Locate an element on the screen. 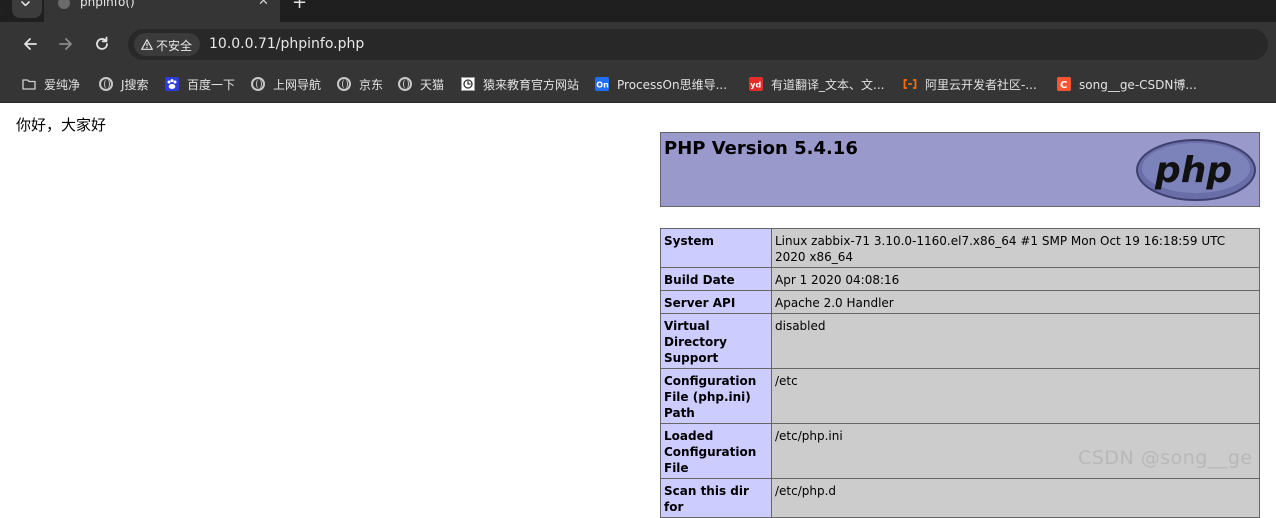 The height and width of the screenshot is (518, 1276). url-text: 10.0.0.71/phpinfo.php is located at coordinates (286, 44).